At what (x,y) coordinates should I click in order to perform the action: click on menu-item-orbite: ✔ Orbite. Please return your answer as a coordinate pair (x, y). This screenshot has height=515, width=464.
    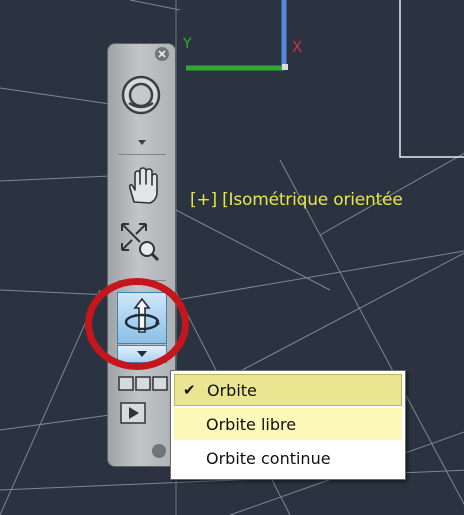
    Looking at the image, I should click on (288, 390).